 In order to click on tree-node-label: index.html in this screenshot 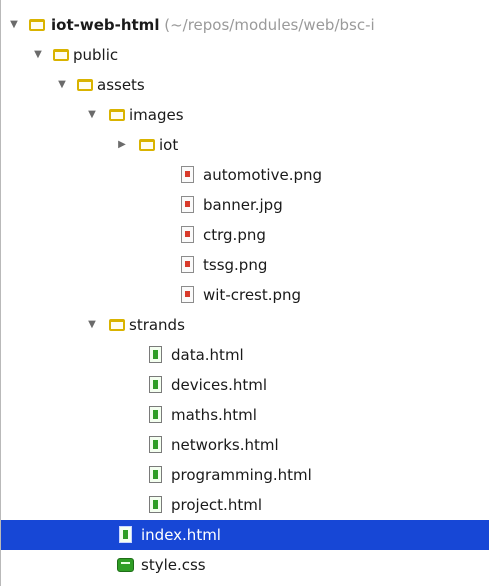, I will do `click(181, 535)`.